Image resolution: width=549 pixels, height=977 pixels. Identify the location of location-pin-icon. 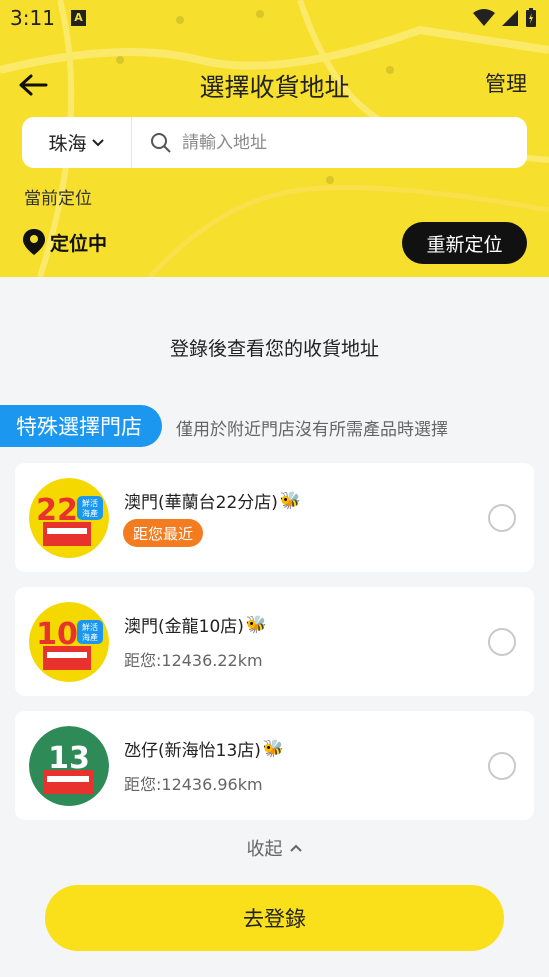
(34, 242).